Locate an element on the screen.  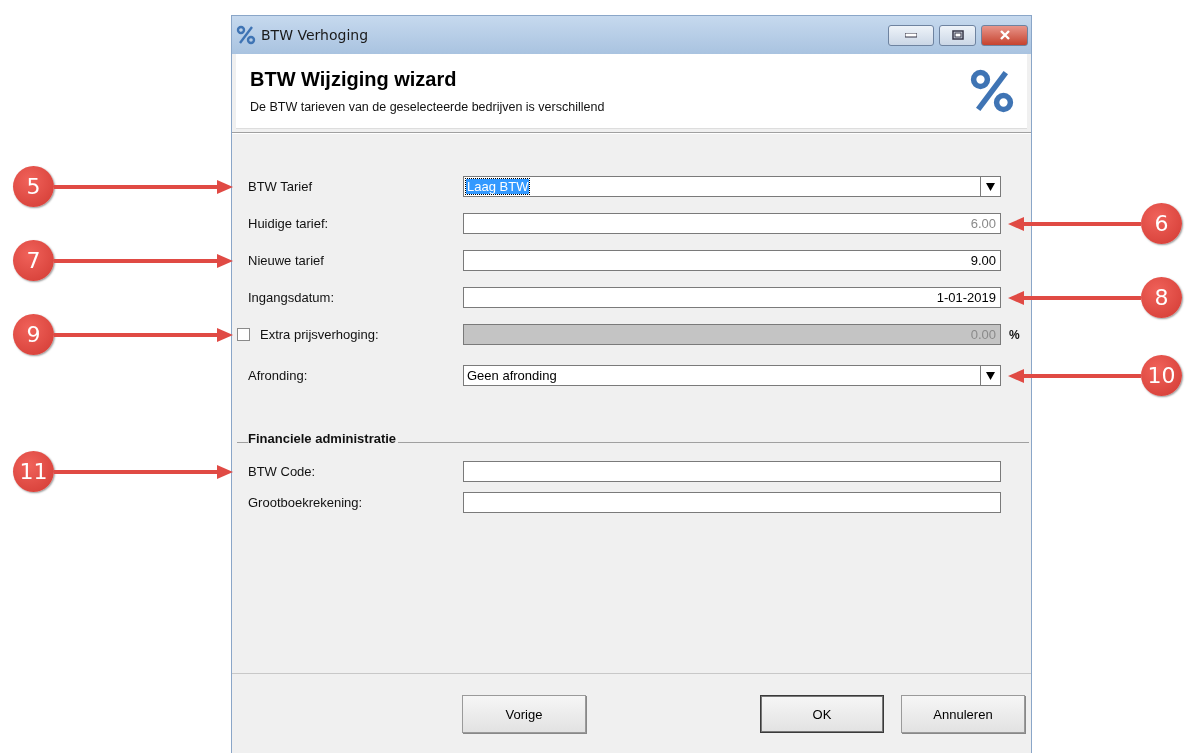
close-icon is located at coordinates (1004, 35).